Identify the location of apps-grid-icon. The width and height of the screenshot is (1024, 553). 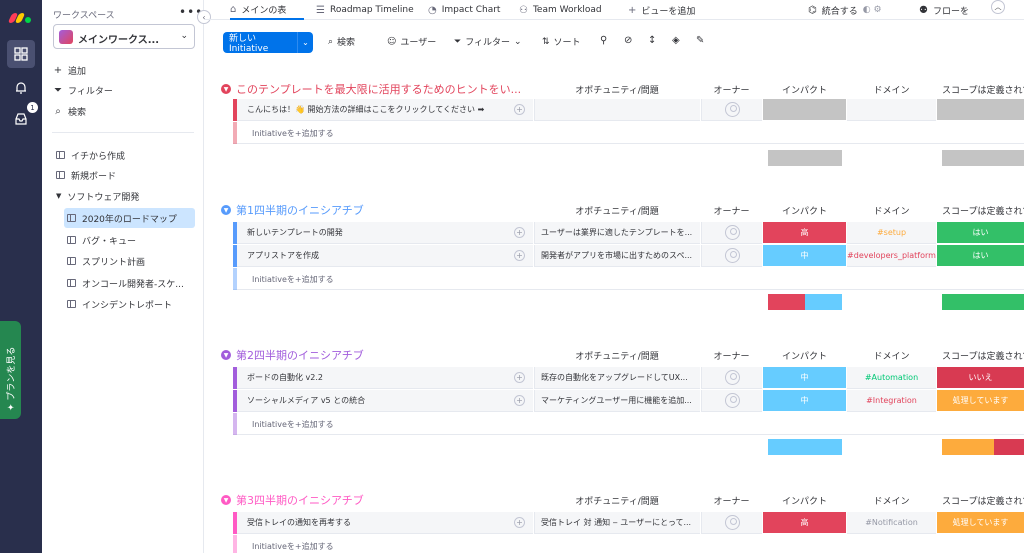
(21, 54).